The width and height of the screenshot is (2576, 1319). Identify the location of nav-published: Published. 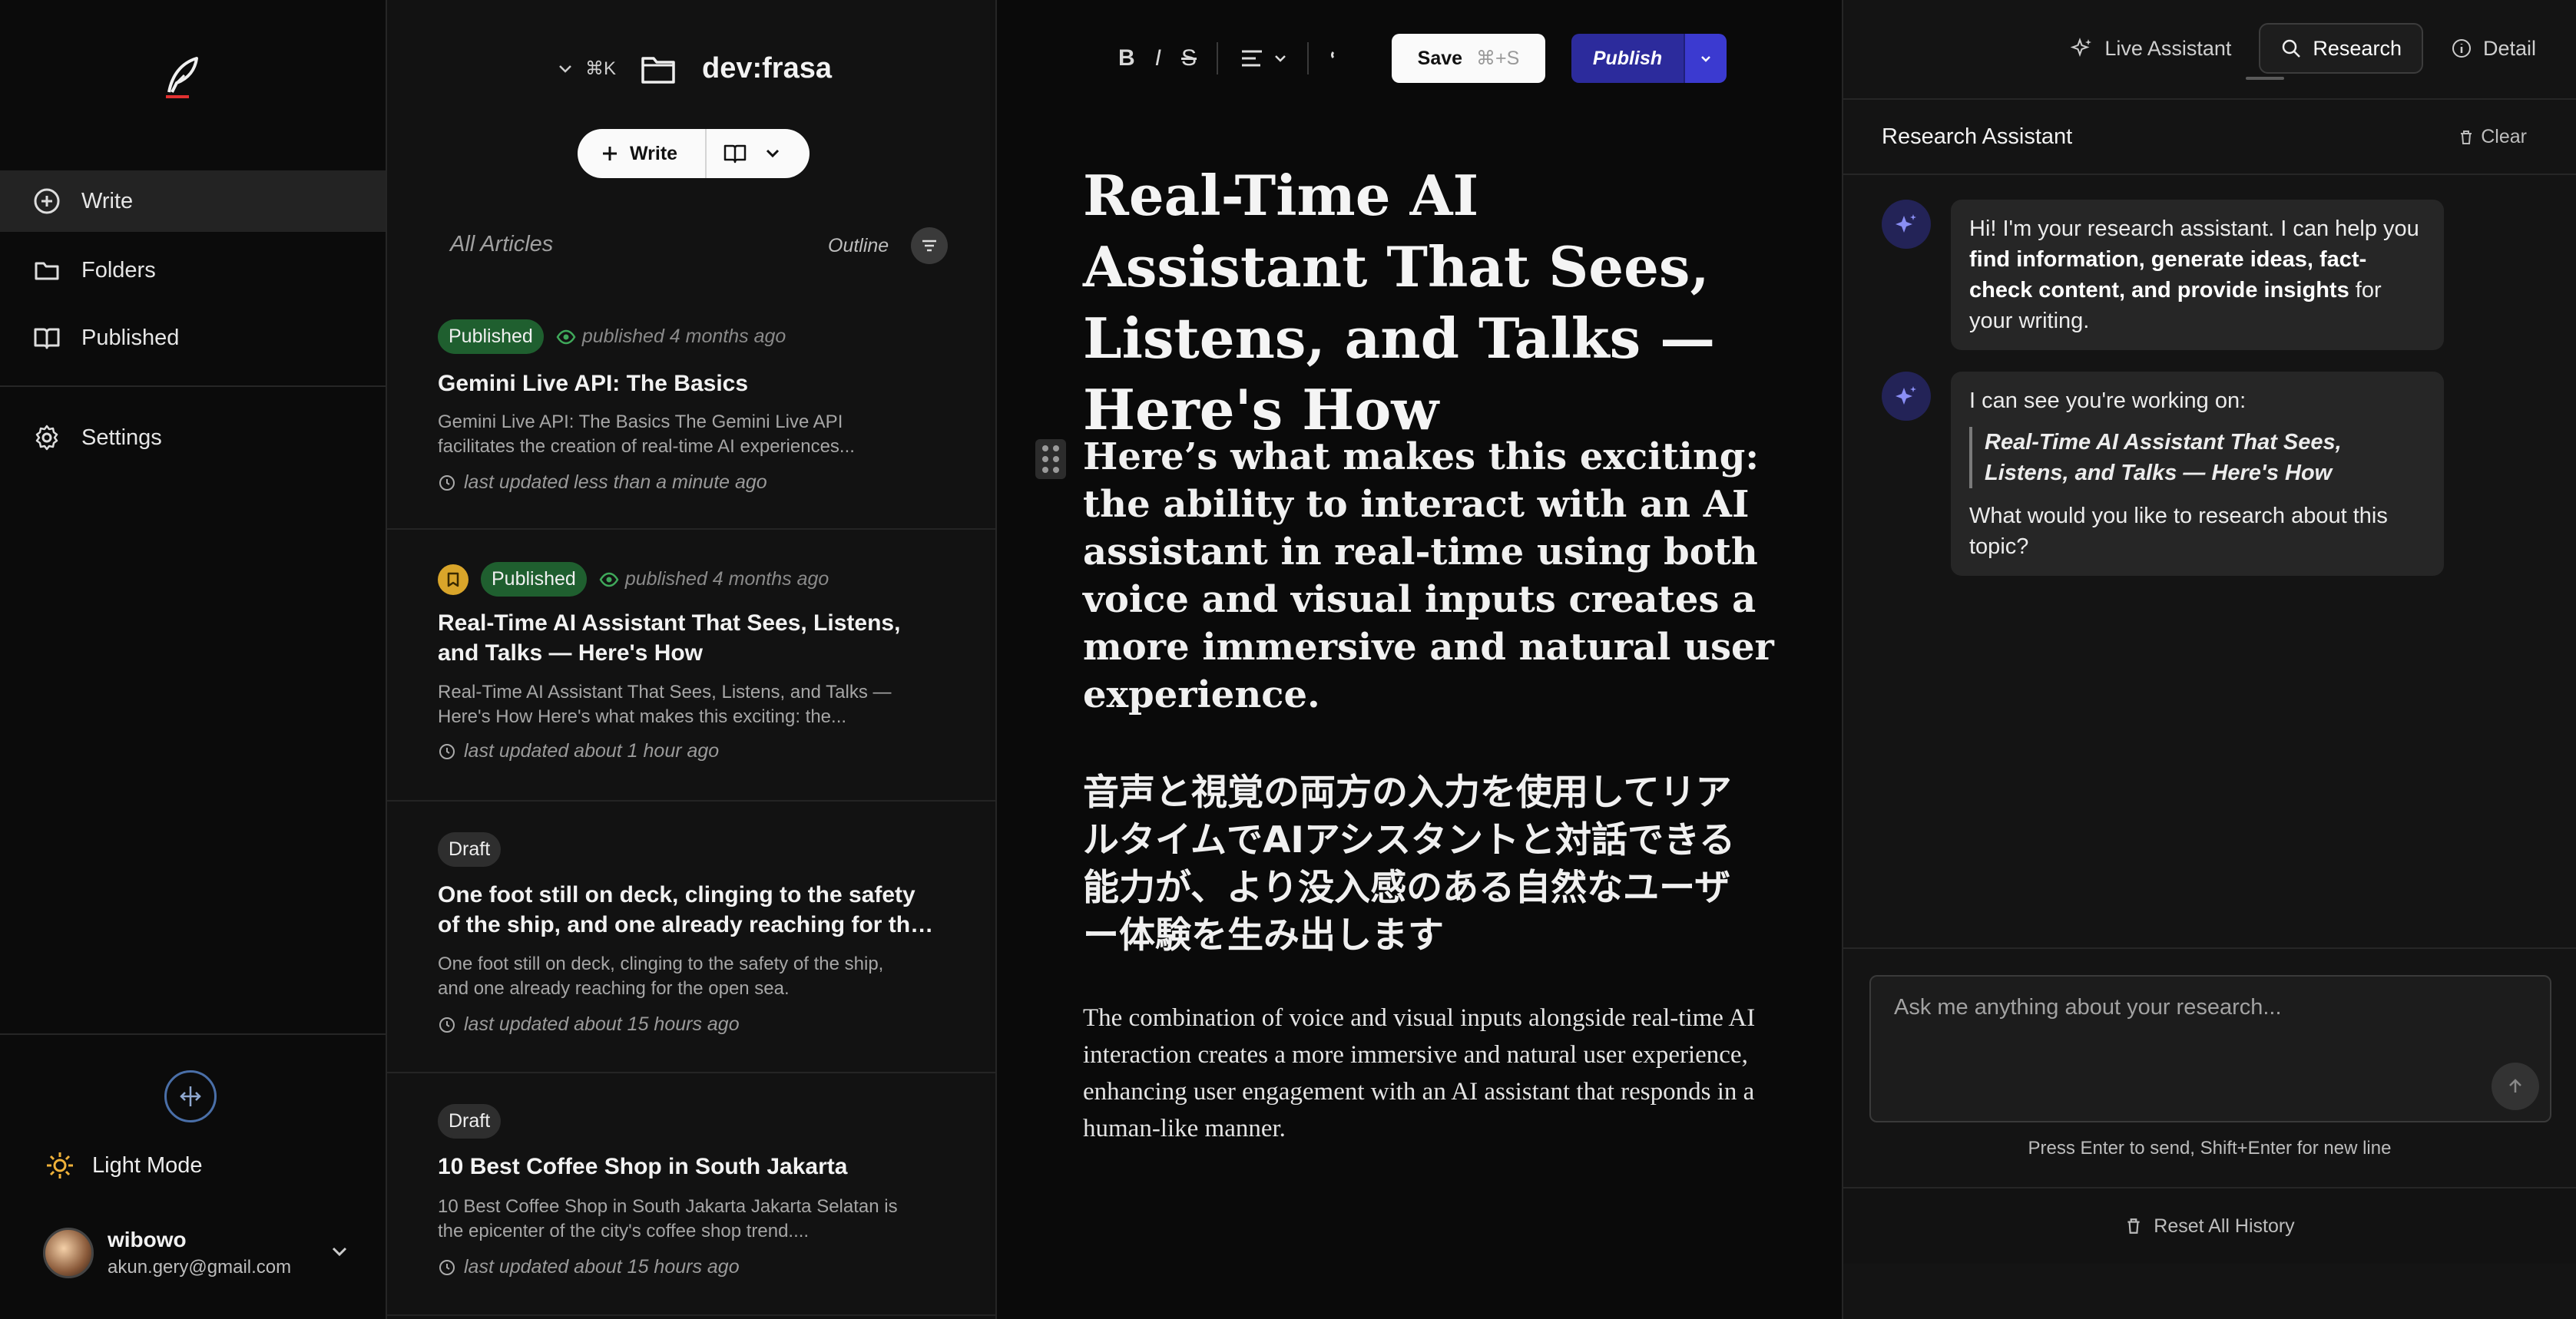
(193, 338).